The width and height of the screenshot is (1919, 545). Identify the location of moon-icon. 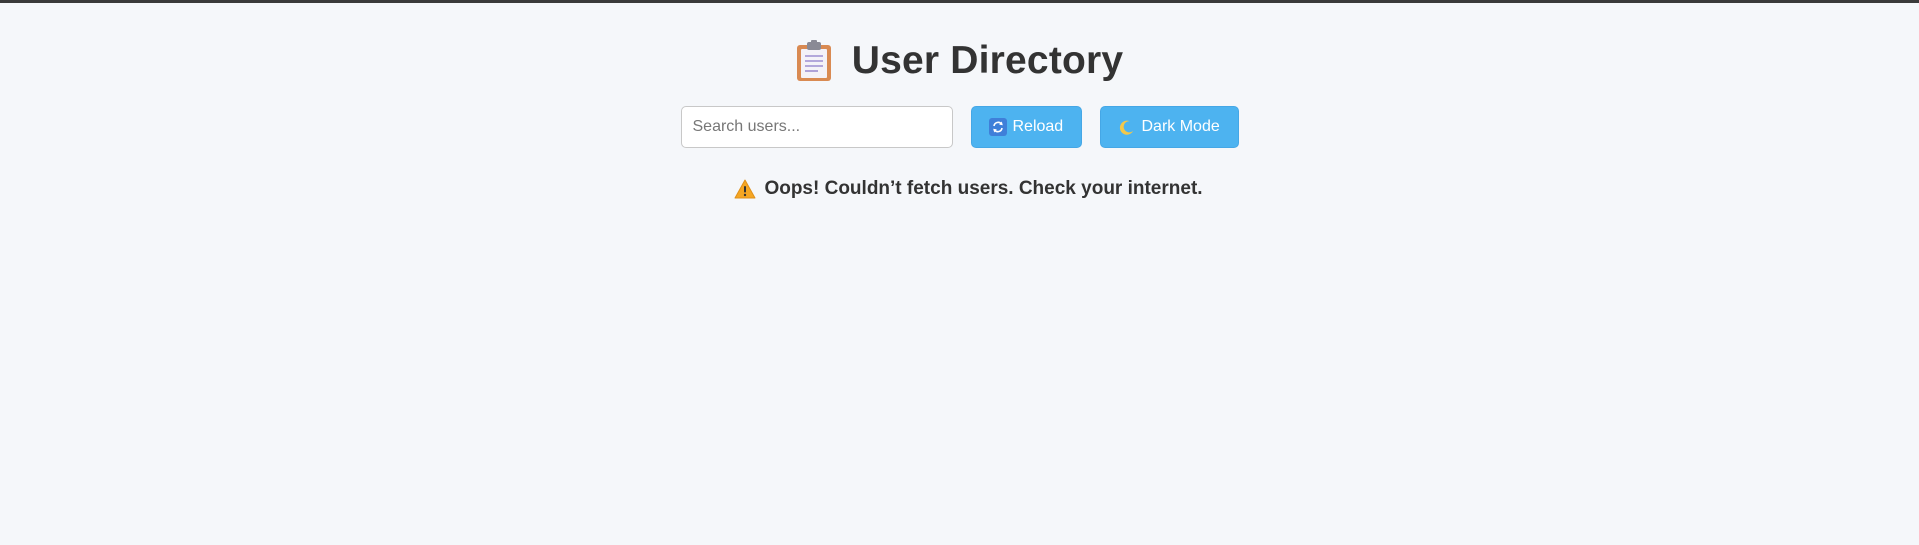
(1127, 127).